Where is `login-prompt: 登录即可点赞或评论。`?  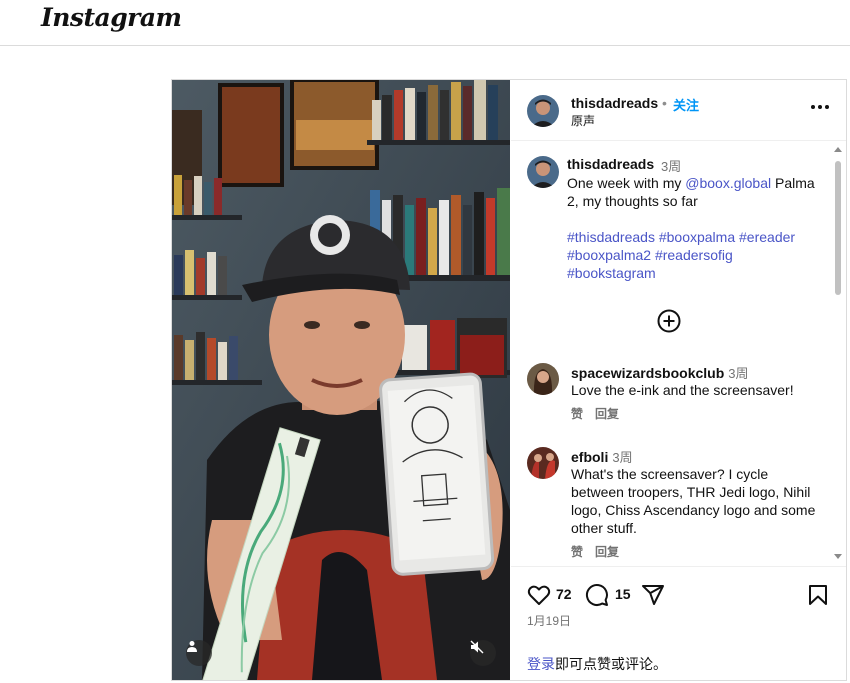 login-prompt: 登录即可点赞或评论。 is located at coordinates (597, 664).